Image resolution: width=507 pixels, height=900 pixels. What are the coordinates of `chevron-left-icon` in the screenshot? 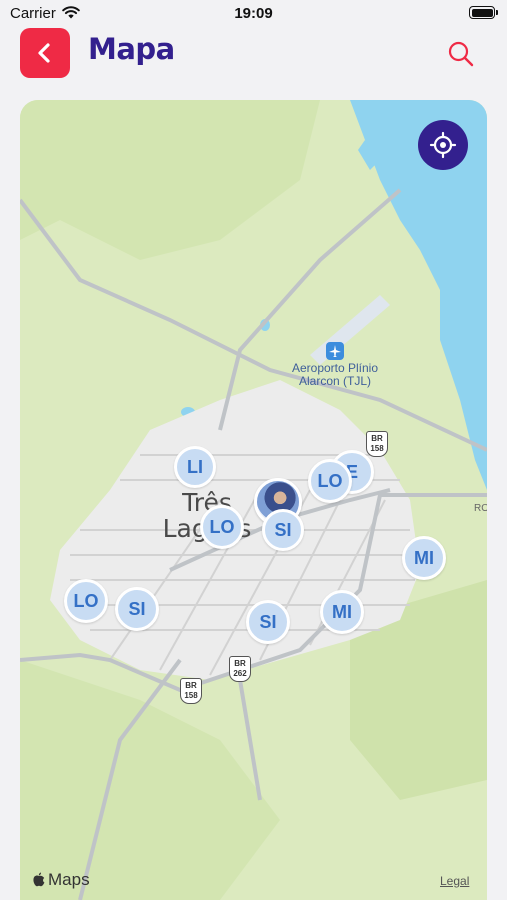 It's located at (44, 53).